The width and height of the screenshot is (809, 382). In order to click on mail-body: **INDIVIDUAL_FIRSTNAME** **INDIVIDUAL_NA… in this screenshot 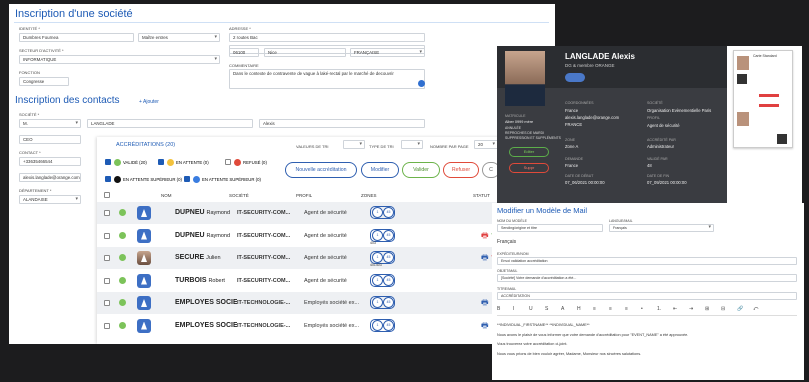, I will do `click(647, 340)`.